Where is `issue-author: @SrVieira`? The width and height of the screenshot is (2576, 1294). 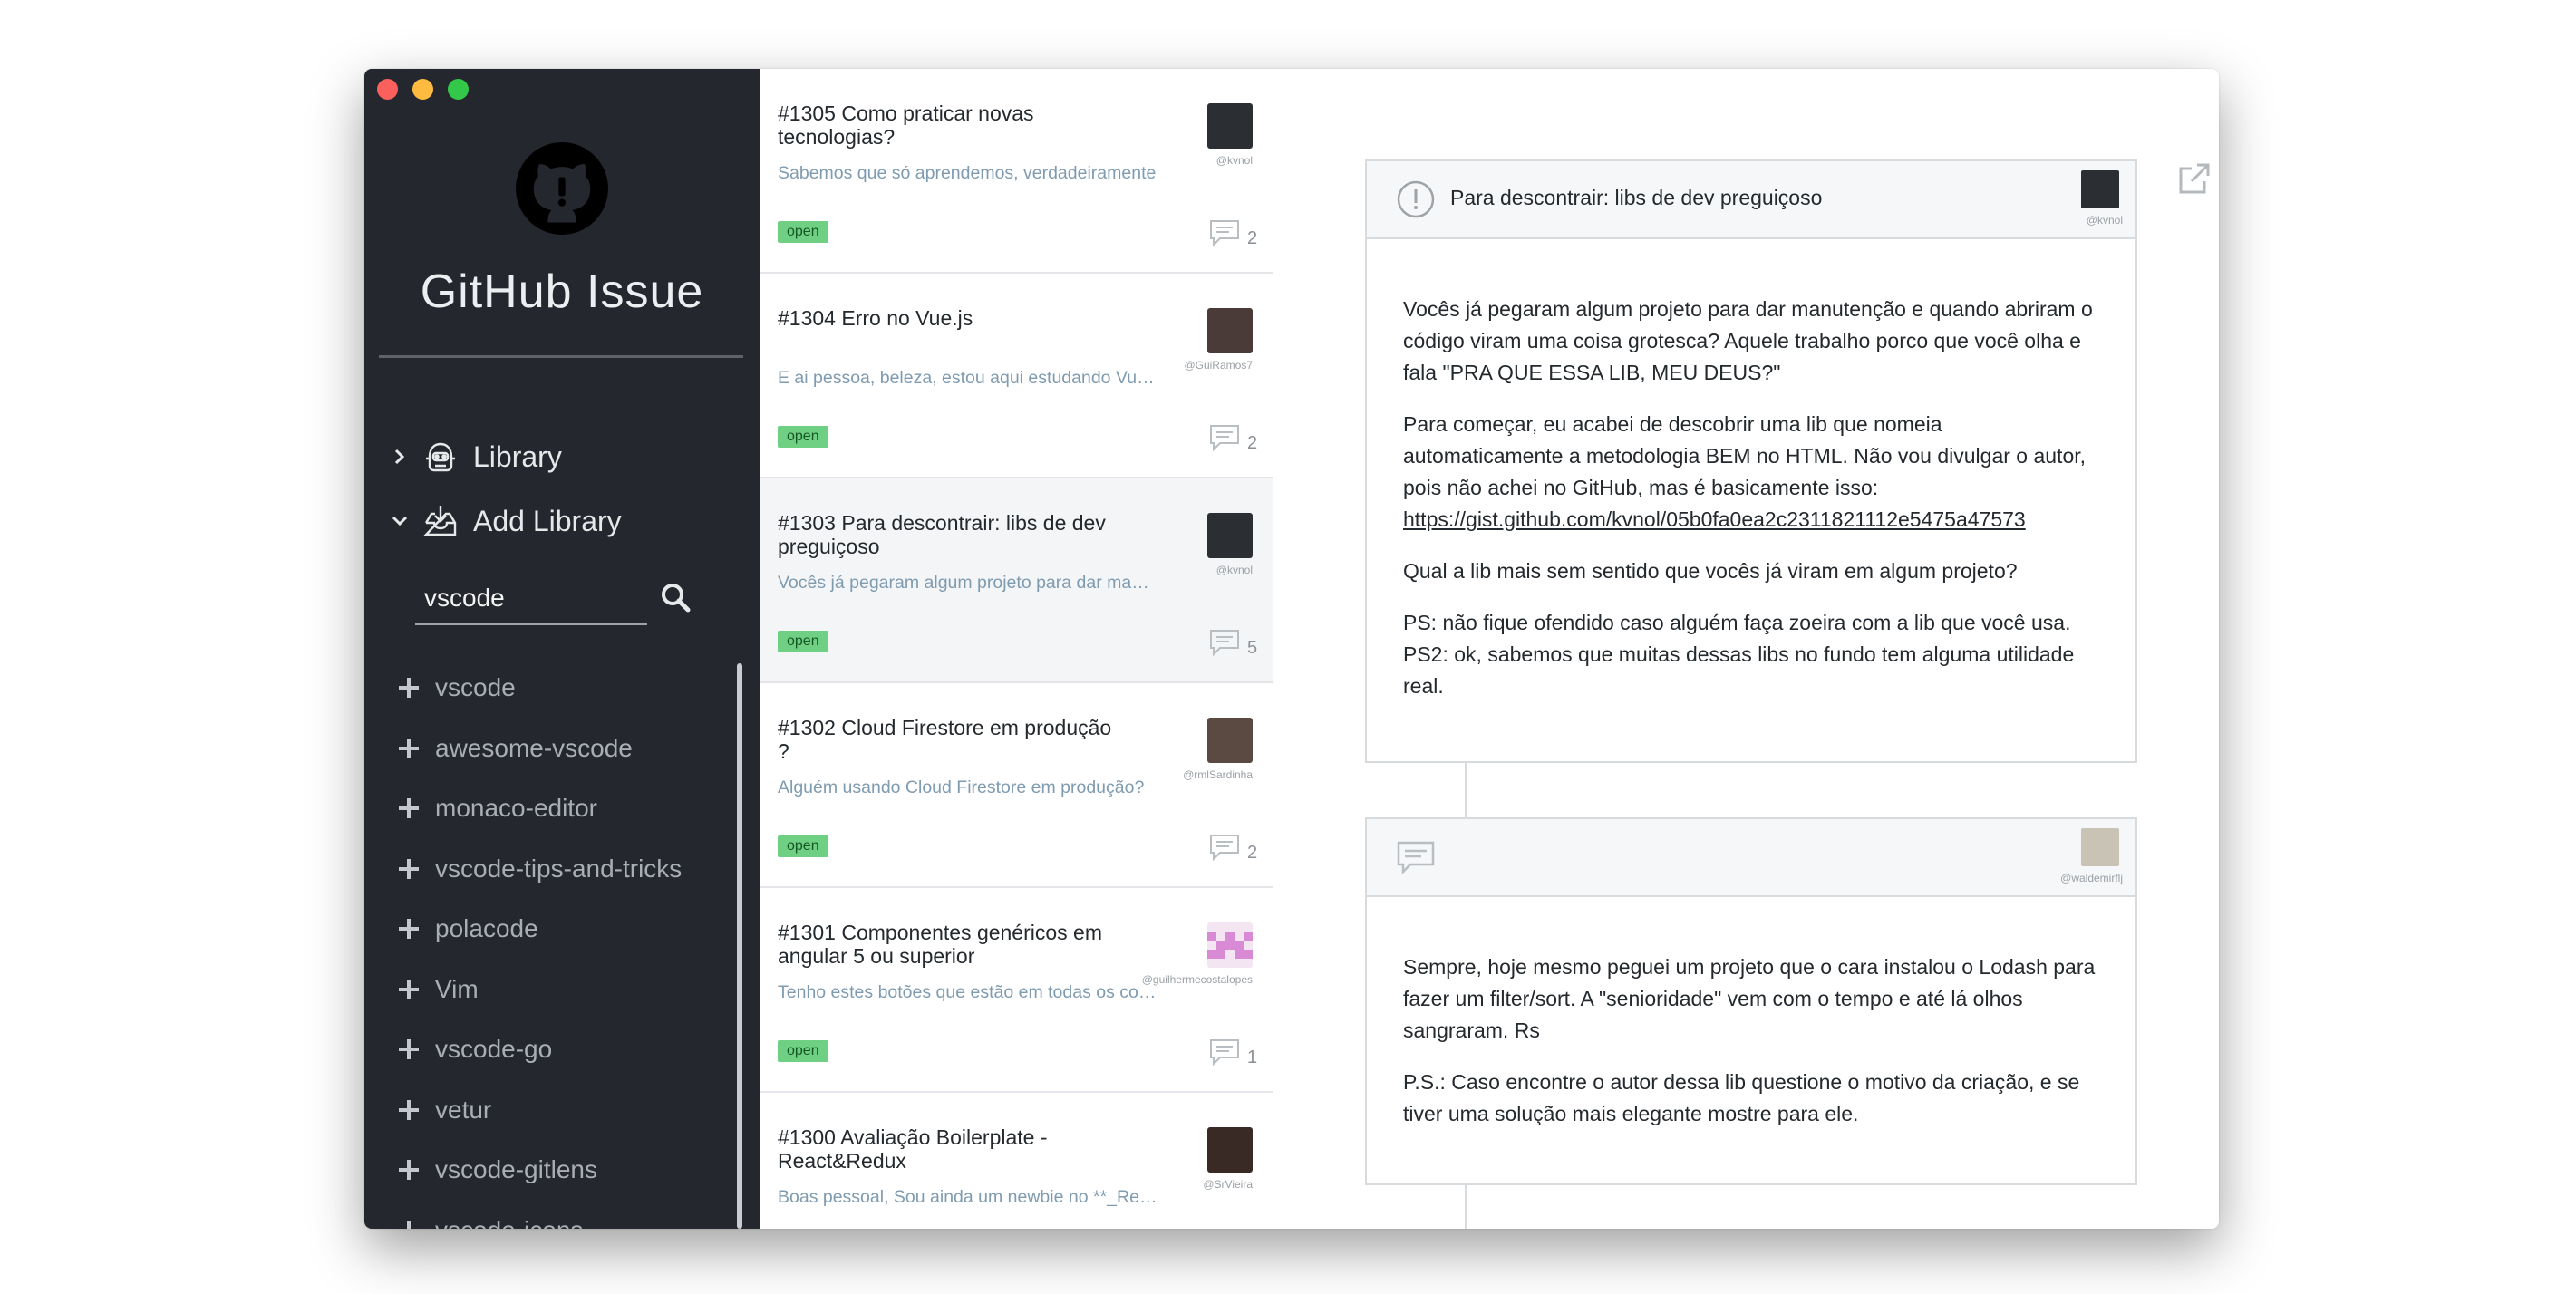
issue-author: @SrVieira is located at coordinates (1228, 1184).